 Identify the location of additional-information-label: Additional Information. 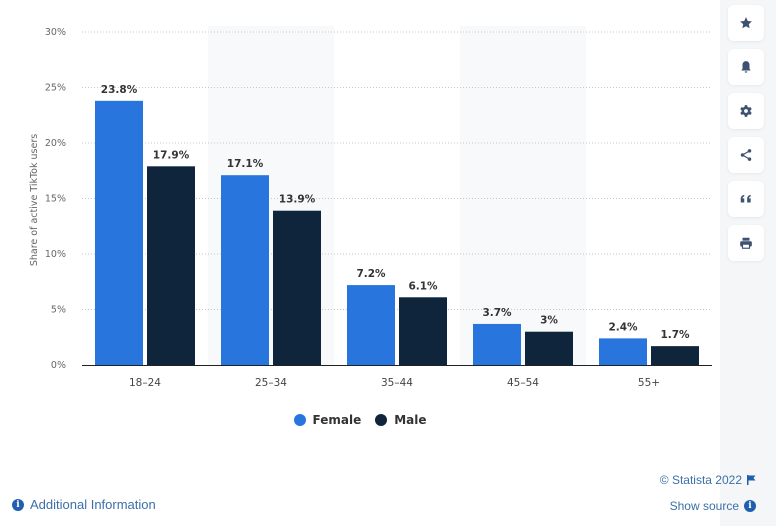
(93, 504).